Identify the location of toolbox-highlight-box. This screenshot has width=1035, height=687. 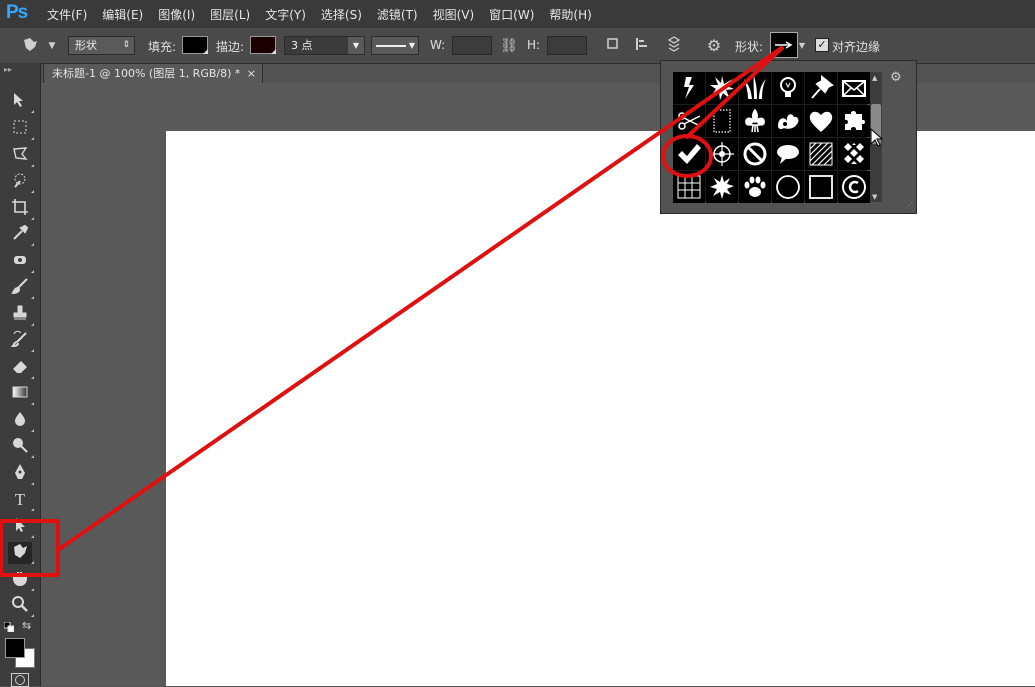
(30, 548).